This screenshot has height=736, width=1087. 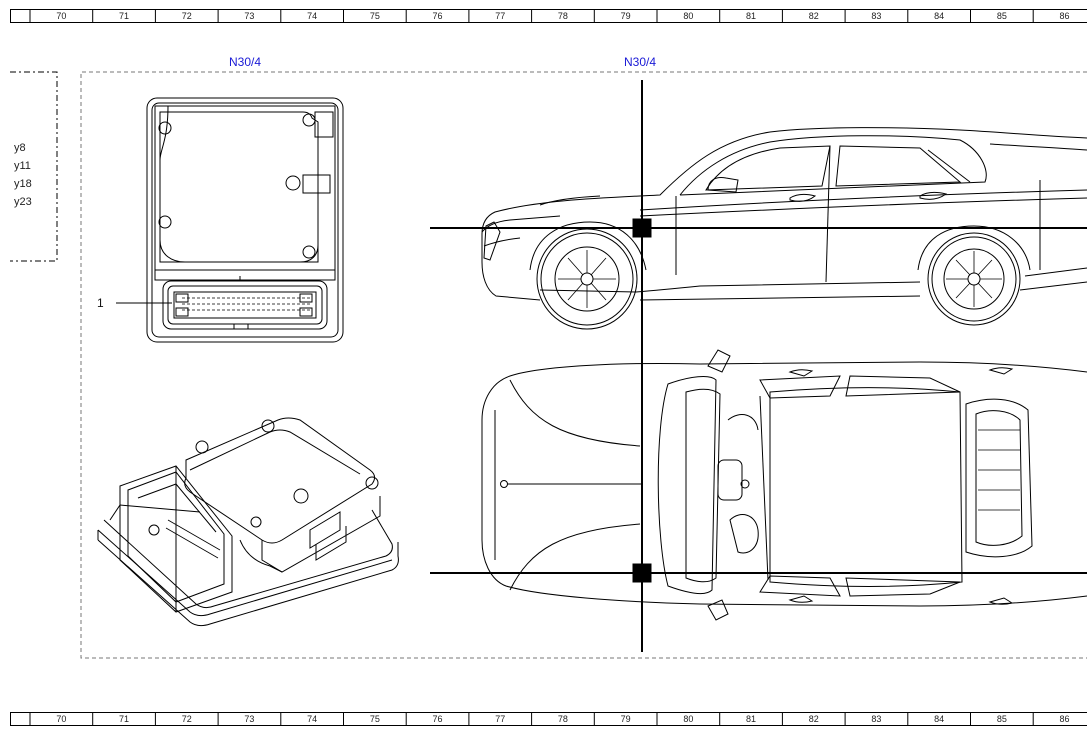 I want to click on component-ref-left: N30/4, so click(x=245, y=62).